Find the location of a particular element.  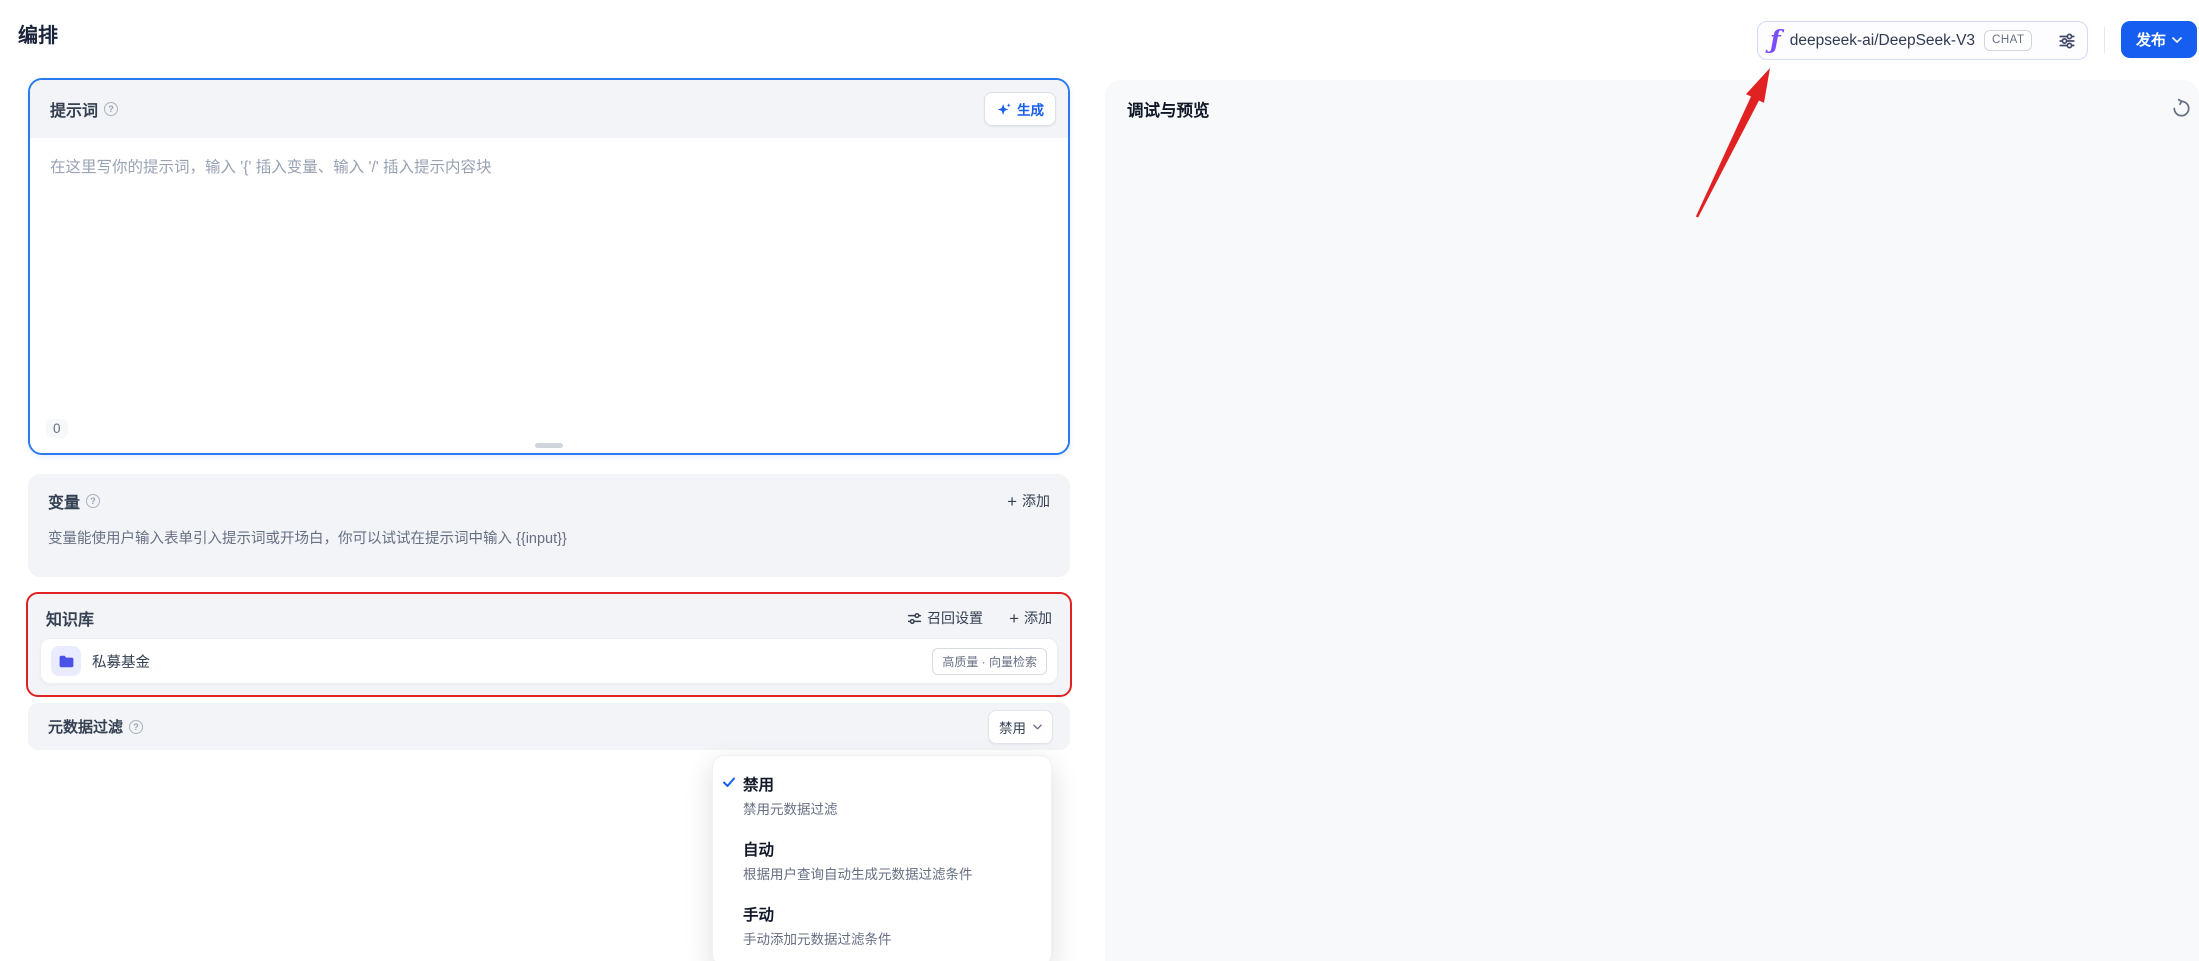

option-label: 手动 is located at coordinates (759, 915).